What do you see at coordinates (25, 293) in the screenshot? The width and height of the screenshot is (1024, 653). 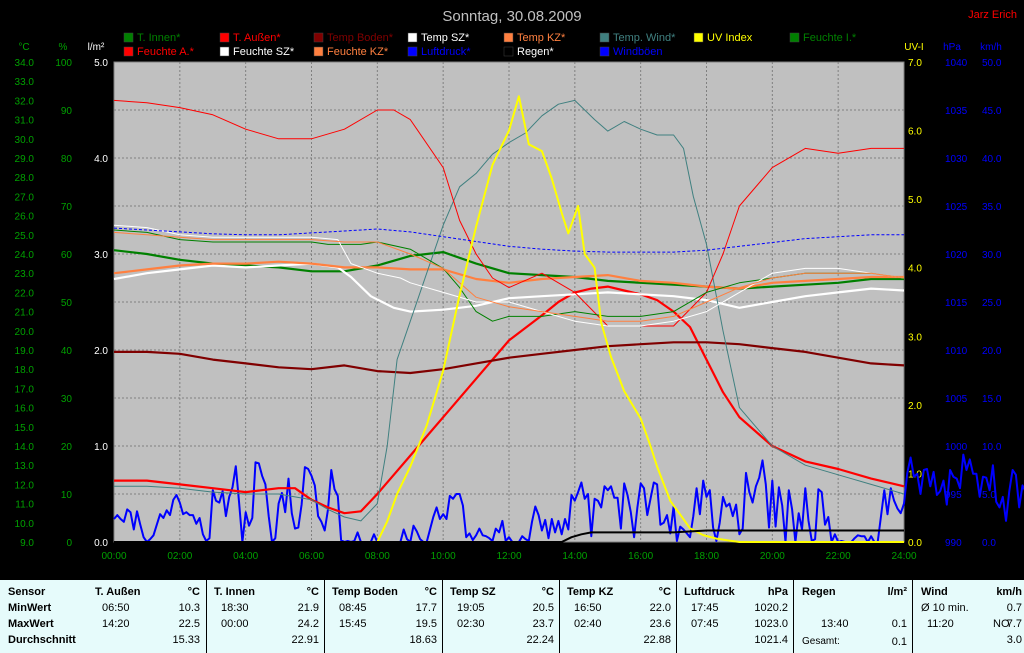 I see `axis-tick-temp: 22.0` at bounding box center [25, 293].